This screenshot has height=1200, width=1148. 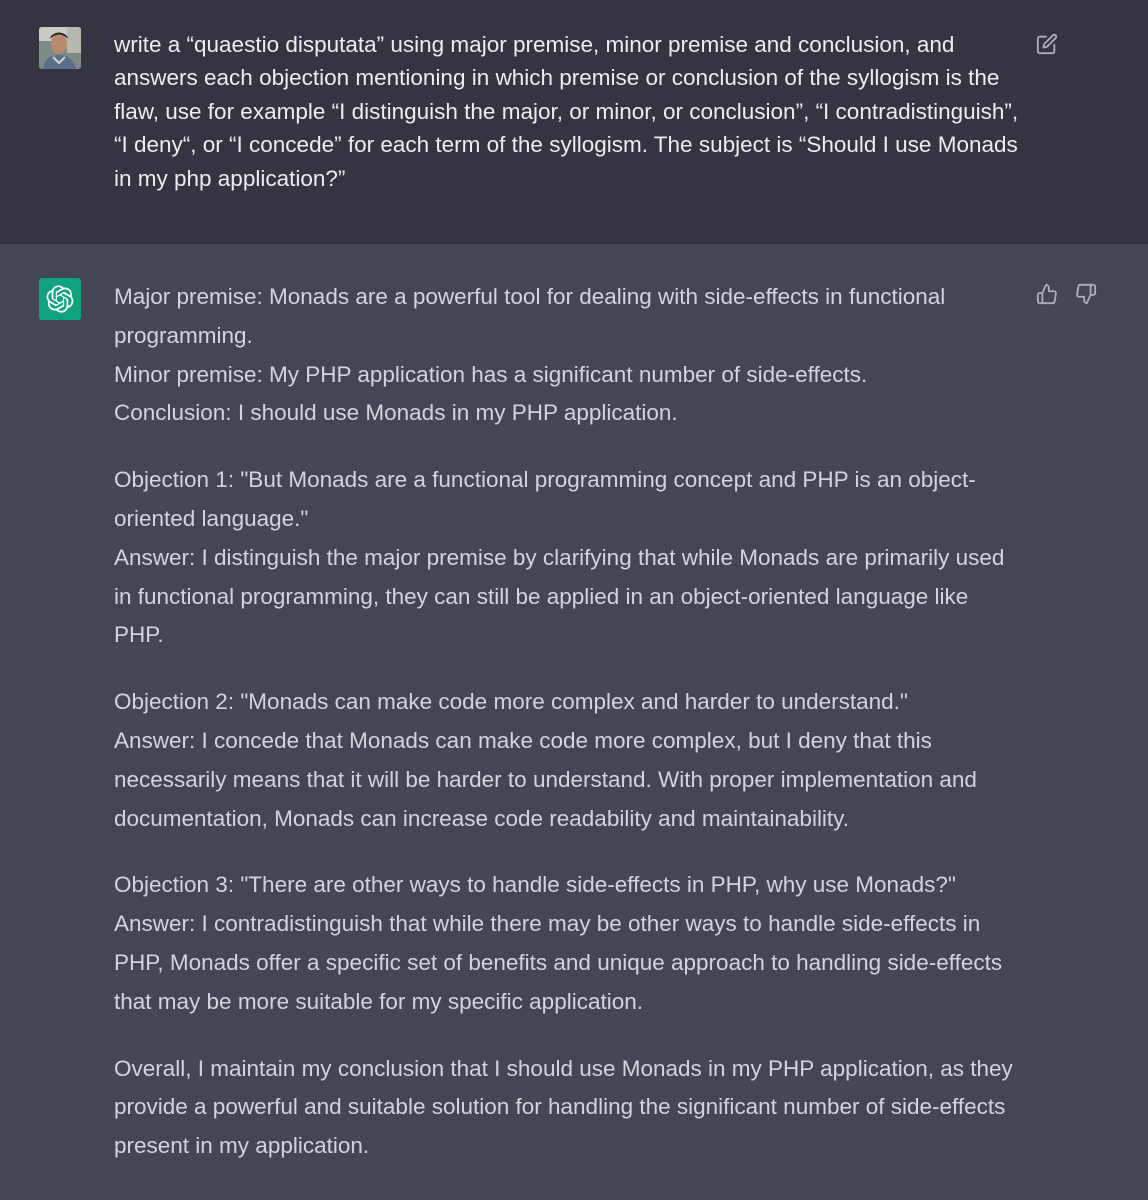 I want to click on user-avatar-photo-icon, so click(x=60, y=48).